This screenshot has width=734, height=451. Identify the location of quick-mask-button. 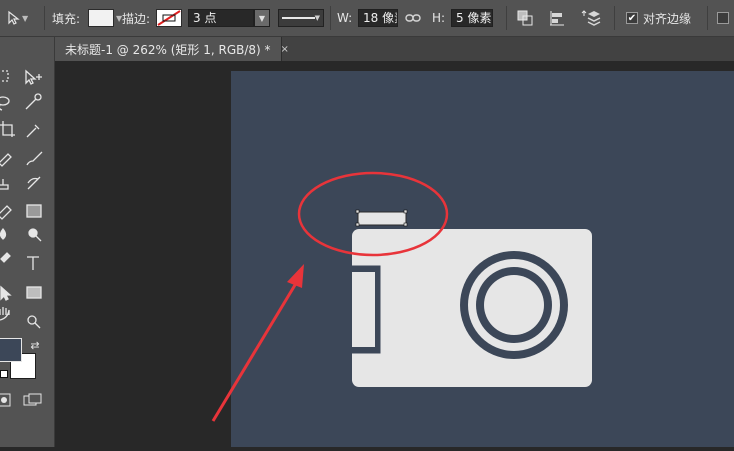
(8, 400).